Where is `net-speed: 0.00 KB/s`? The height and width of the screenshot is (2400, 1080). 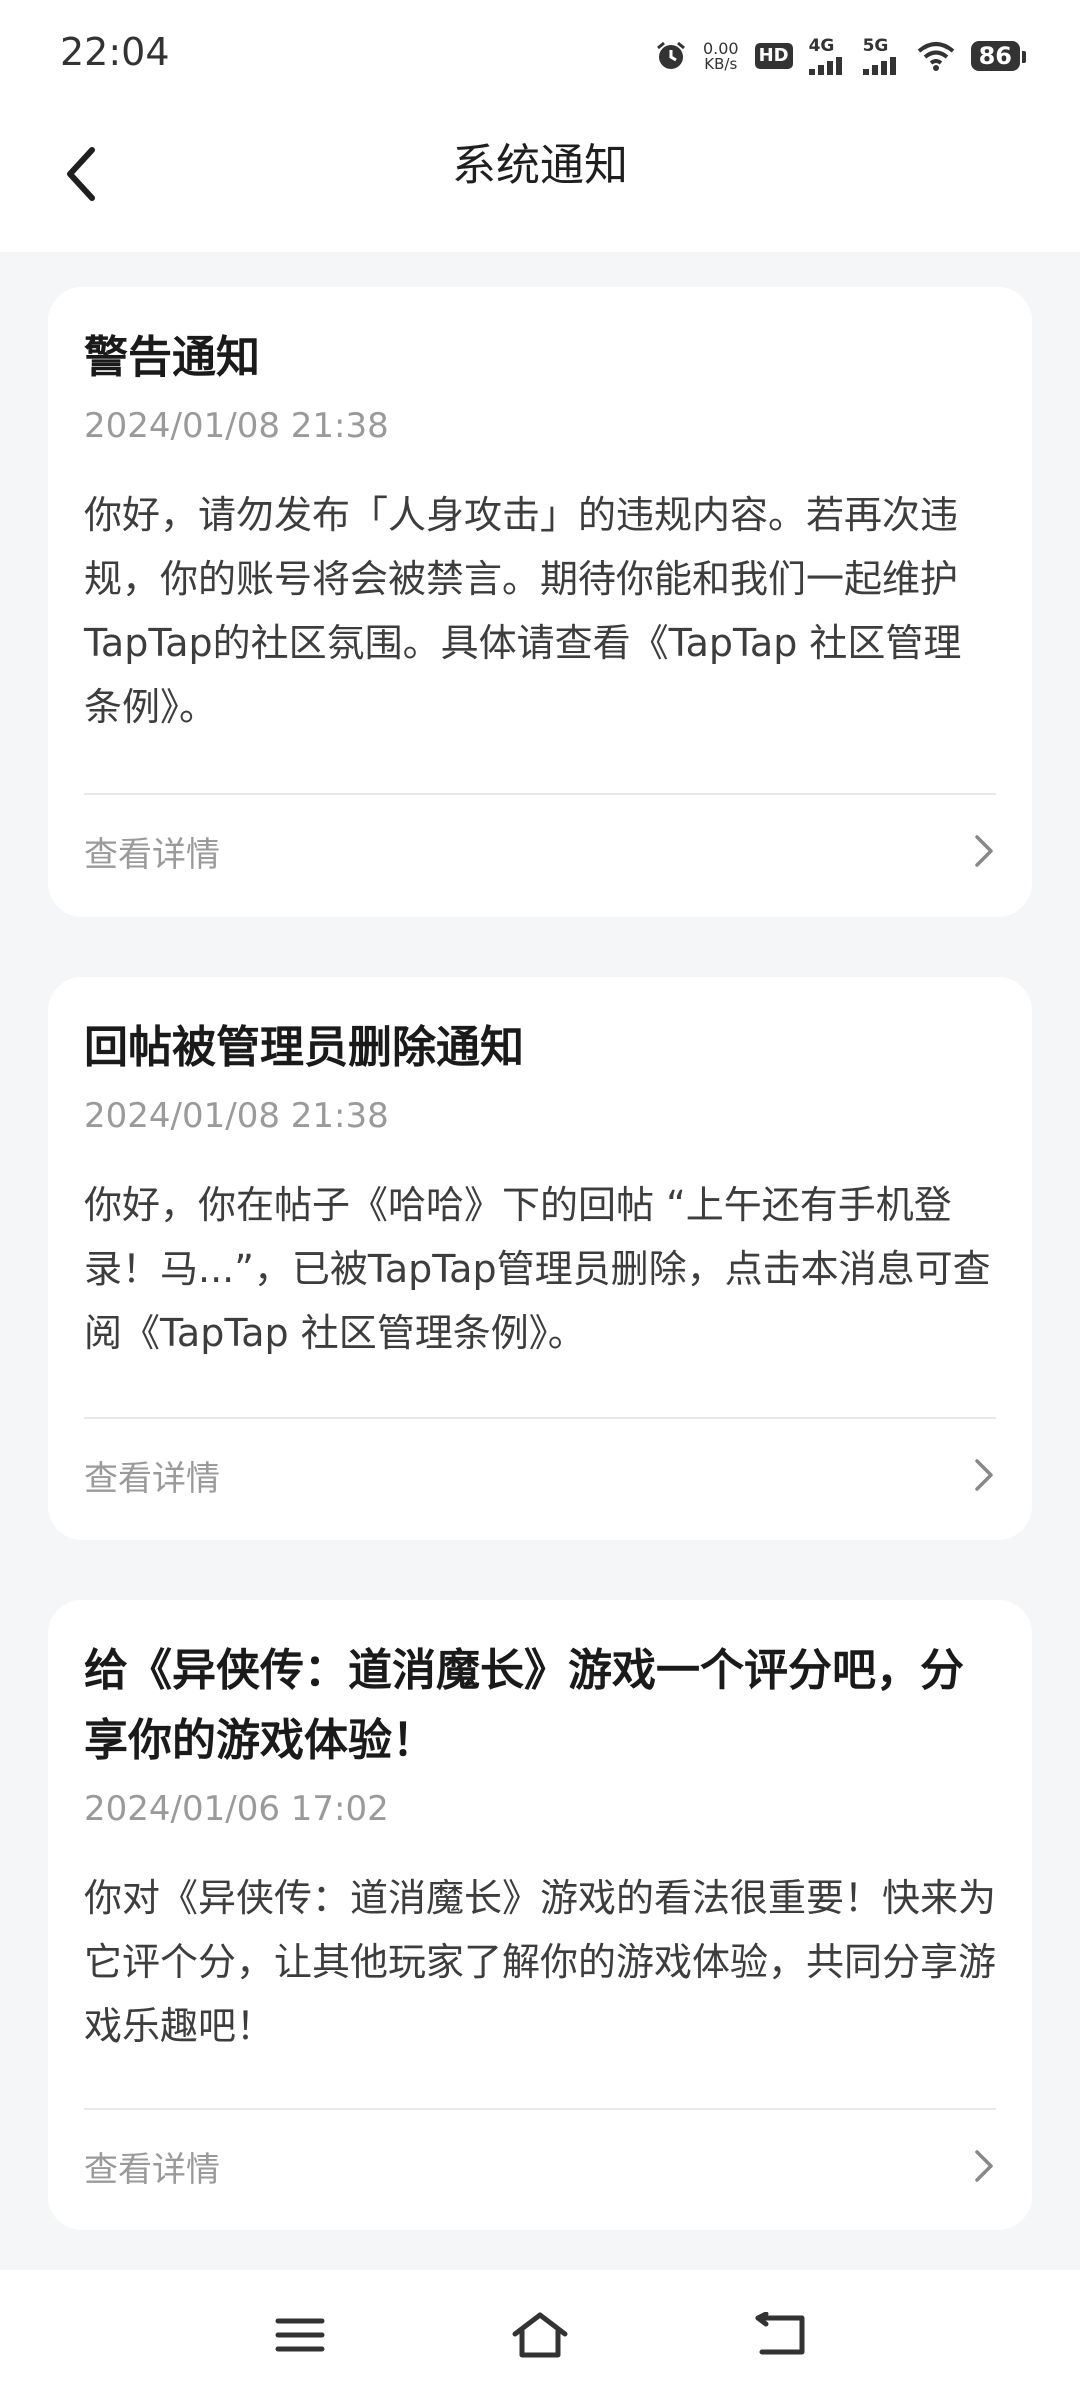 net-speed: 0.00 KB/s is located at coordinates (721, 56).